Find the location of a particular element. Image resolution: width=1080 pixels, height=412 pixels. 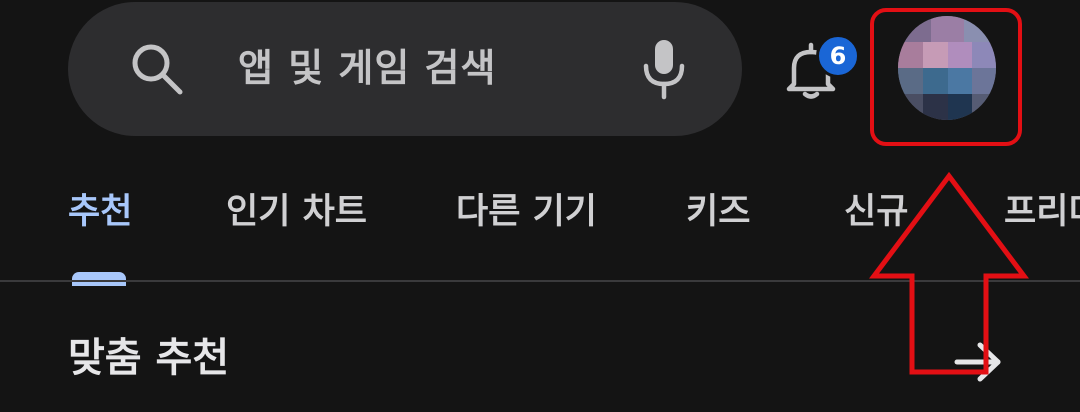

avatar-highlight-box is located at coordinates (946, 77).